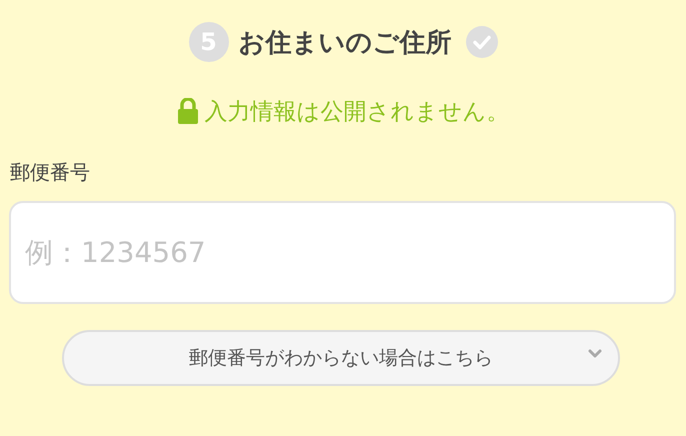 The height and width of the screenshot is (436, 686). Describe the element at coordinates (595, 354) in the screenshot. I see `chevron-icon` at that location.